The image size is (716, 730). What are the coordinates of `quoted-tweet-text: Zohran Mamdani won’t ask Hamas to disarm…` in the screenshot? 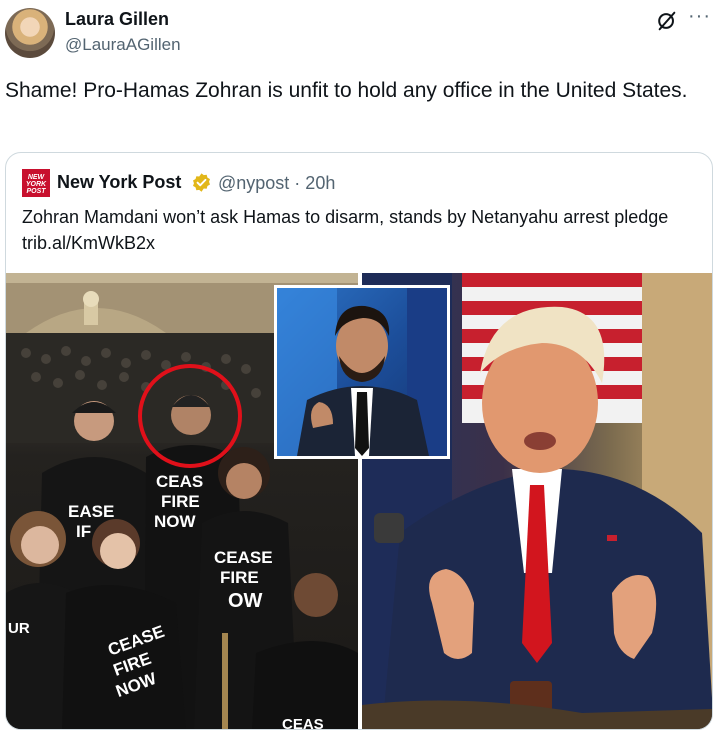 It's located at (345, 230).